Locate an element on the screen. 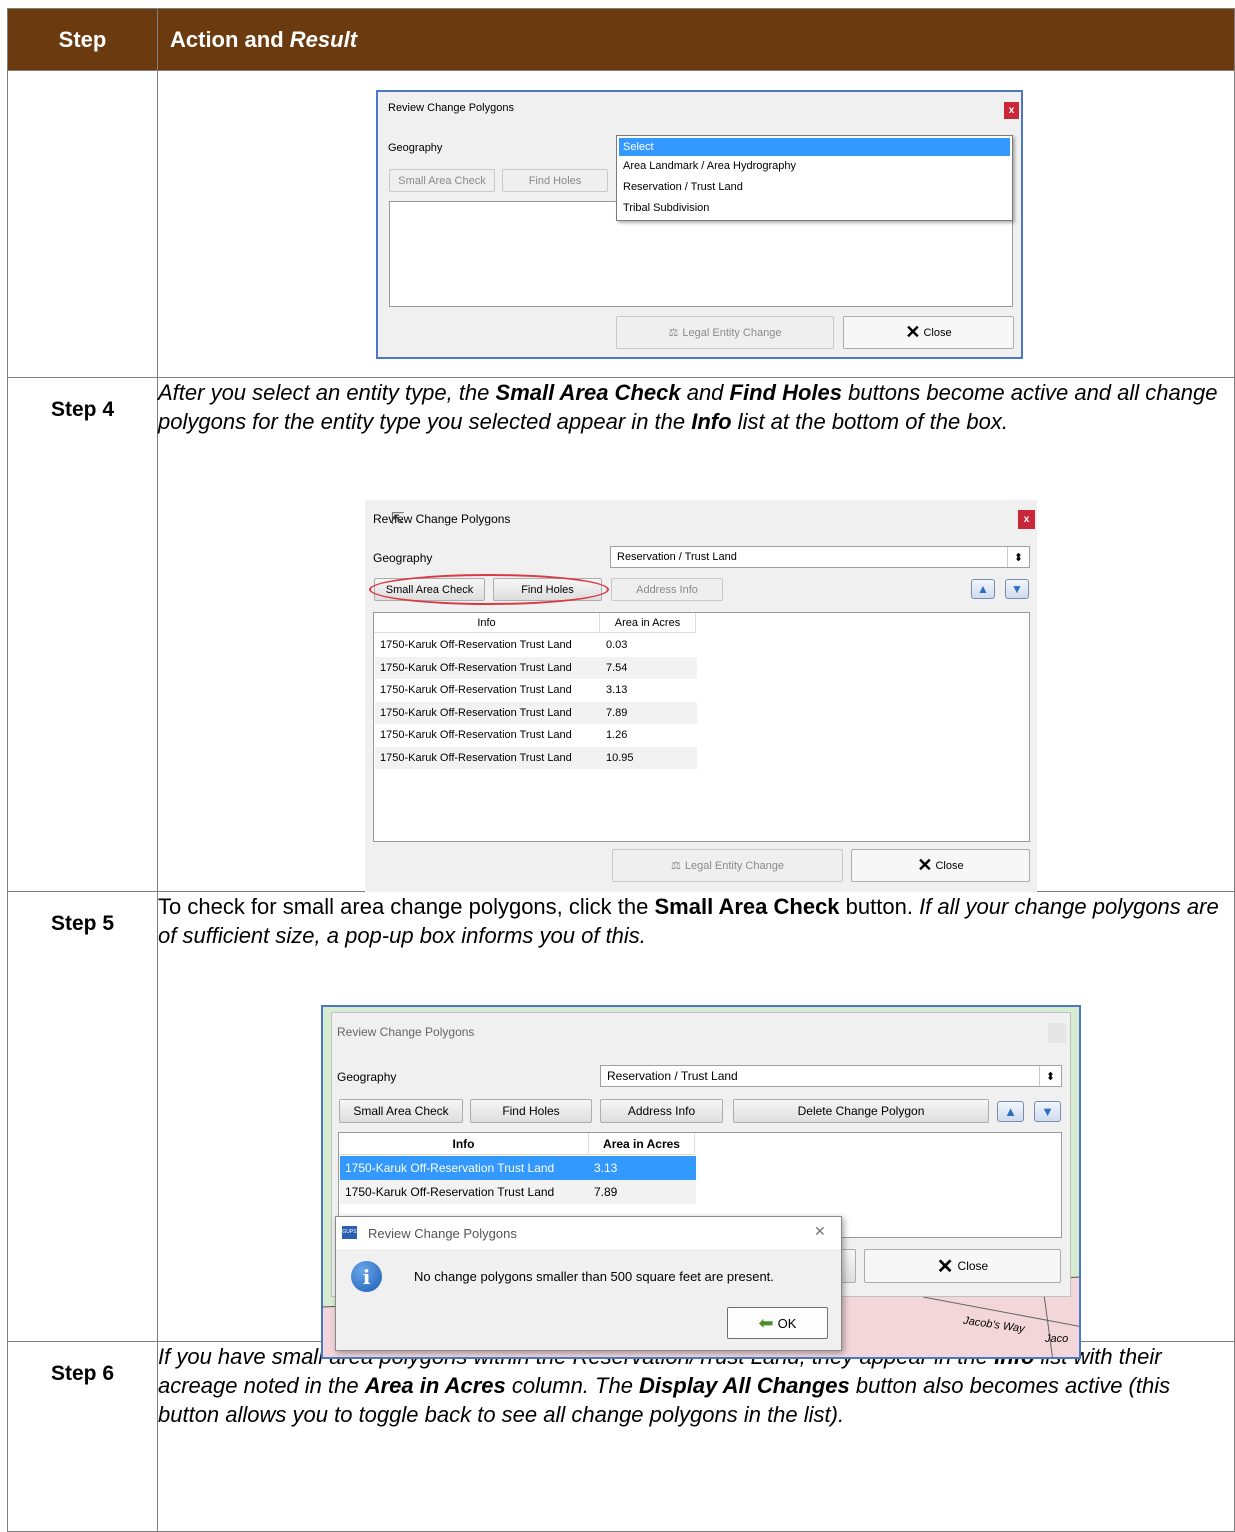 This screenshot has height=1532, width=1235. dialog3-close-x-button is located at coordinates (1057, 1033).